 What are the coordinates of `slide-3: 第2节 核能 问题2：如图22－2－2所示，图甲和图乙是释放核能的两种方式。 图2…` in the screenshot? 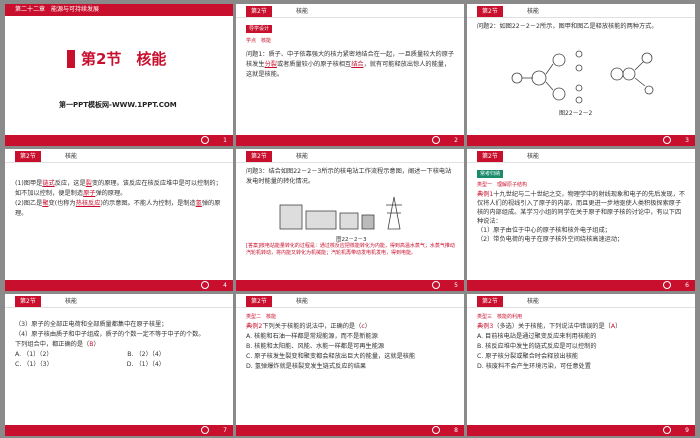 It's located at (581, 75).